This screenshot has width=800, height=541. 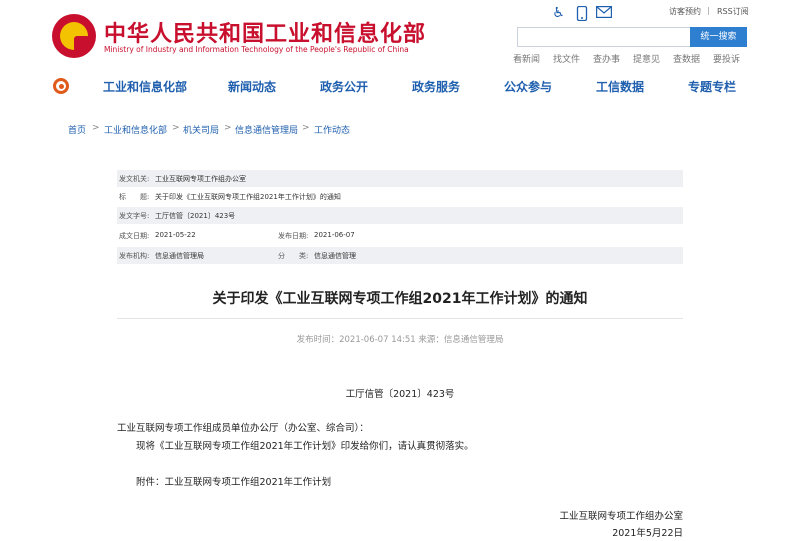 What do you see at coordinates (305, 446) in the screenshot?
I see `body-paragraph: 现将《工业互联网专项工作组2021年工作计划》印发给你们，请认真贯彻落实。` at bounding box center [305, 446].